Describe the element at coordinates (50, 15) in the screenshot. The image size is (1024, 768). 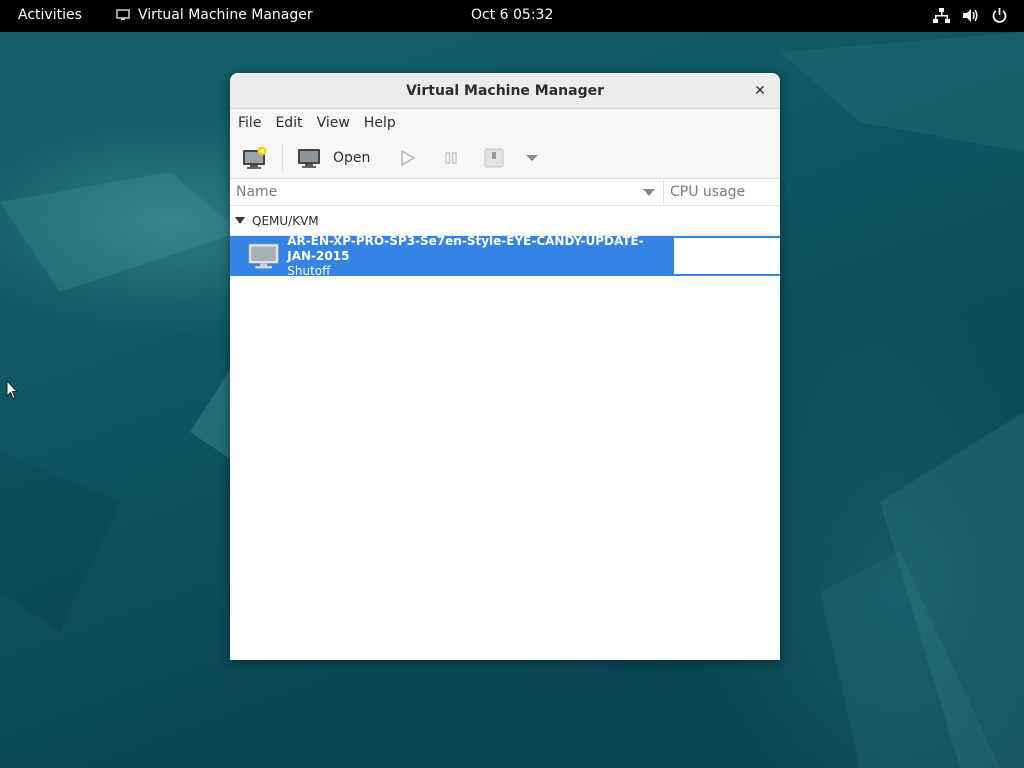
I see `activities-button: Activities` at that location.